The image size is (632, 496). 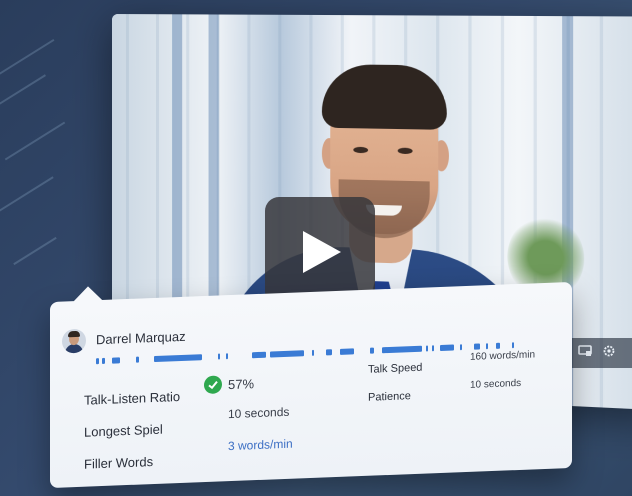 I want to click on filler-words-value: 3 words/min, so click(x=260, y=445).